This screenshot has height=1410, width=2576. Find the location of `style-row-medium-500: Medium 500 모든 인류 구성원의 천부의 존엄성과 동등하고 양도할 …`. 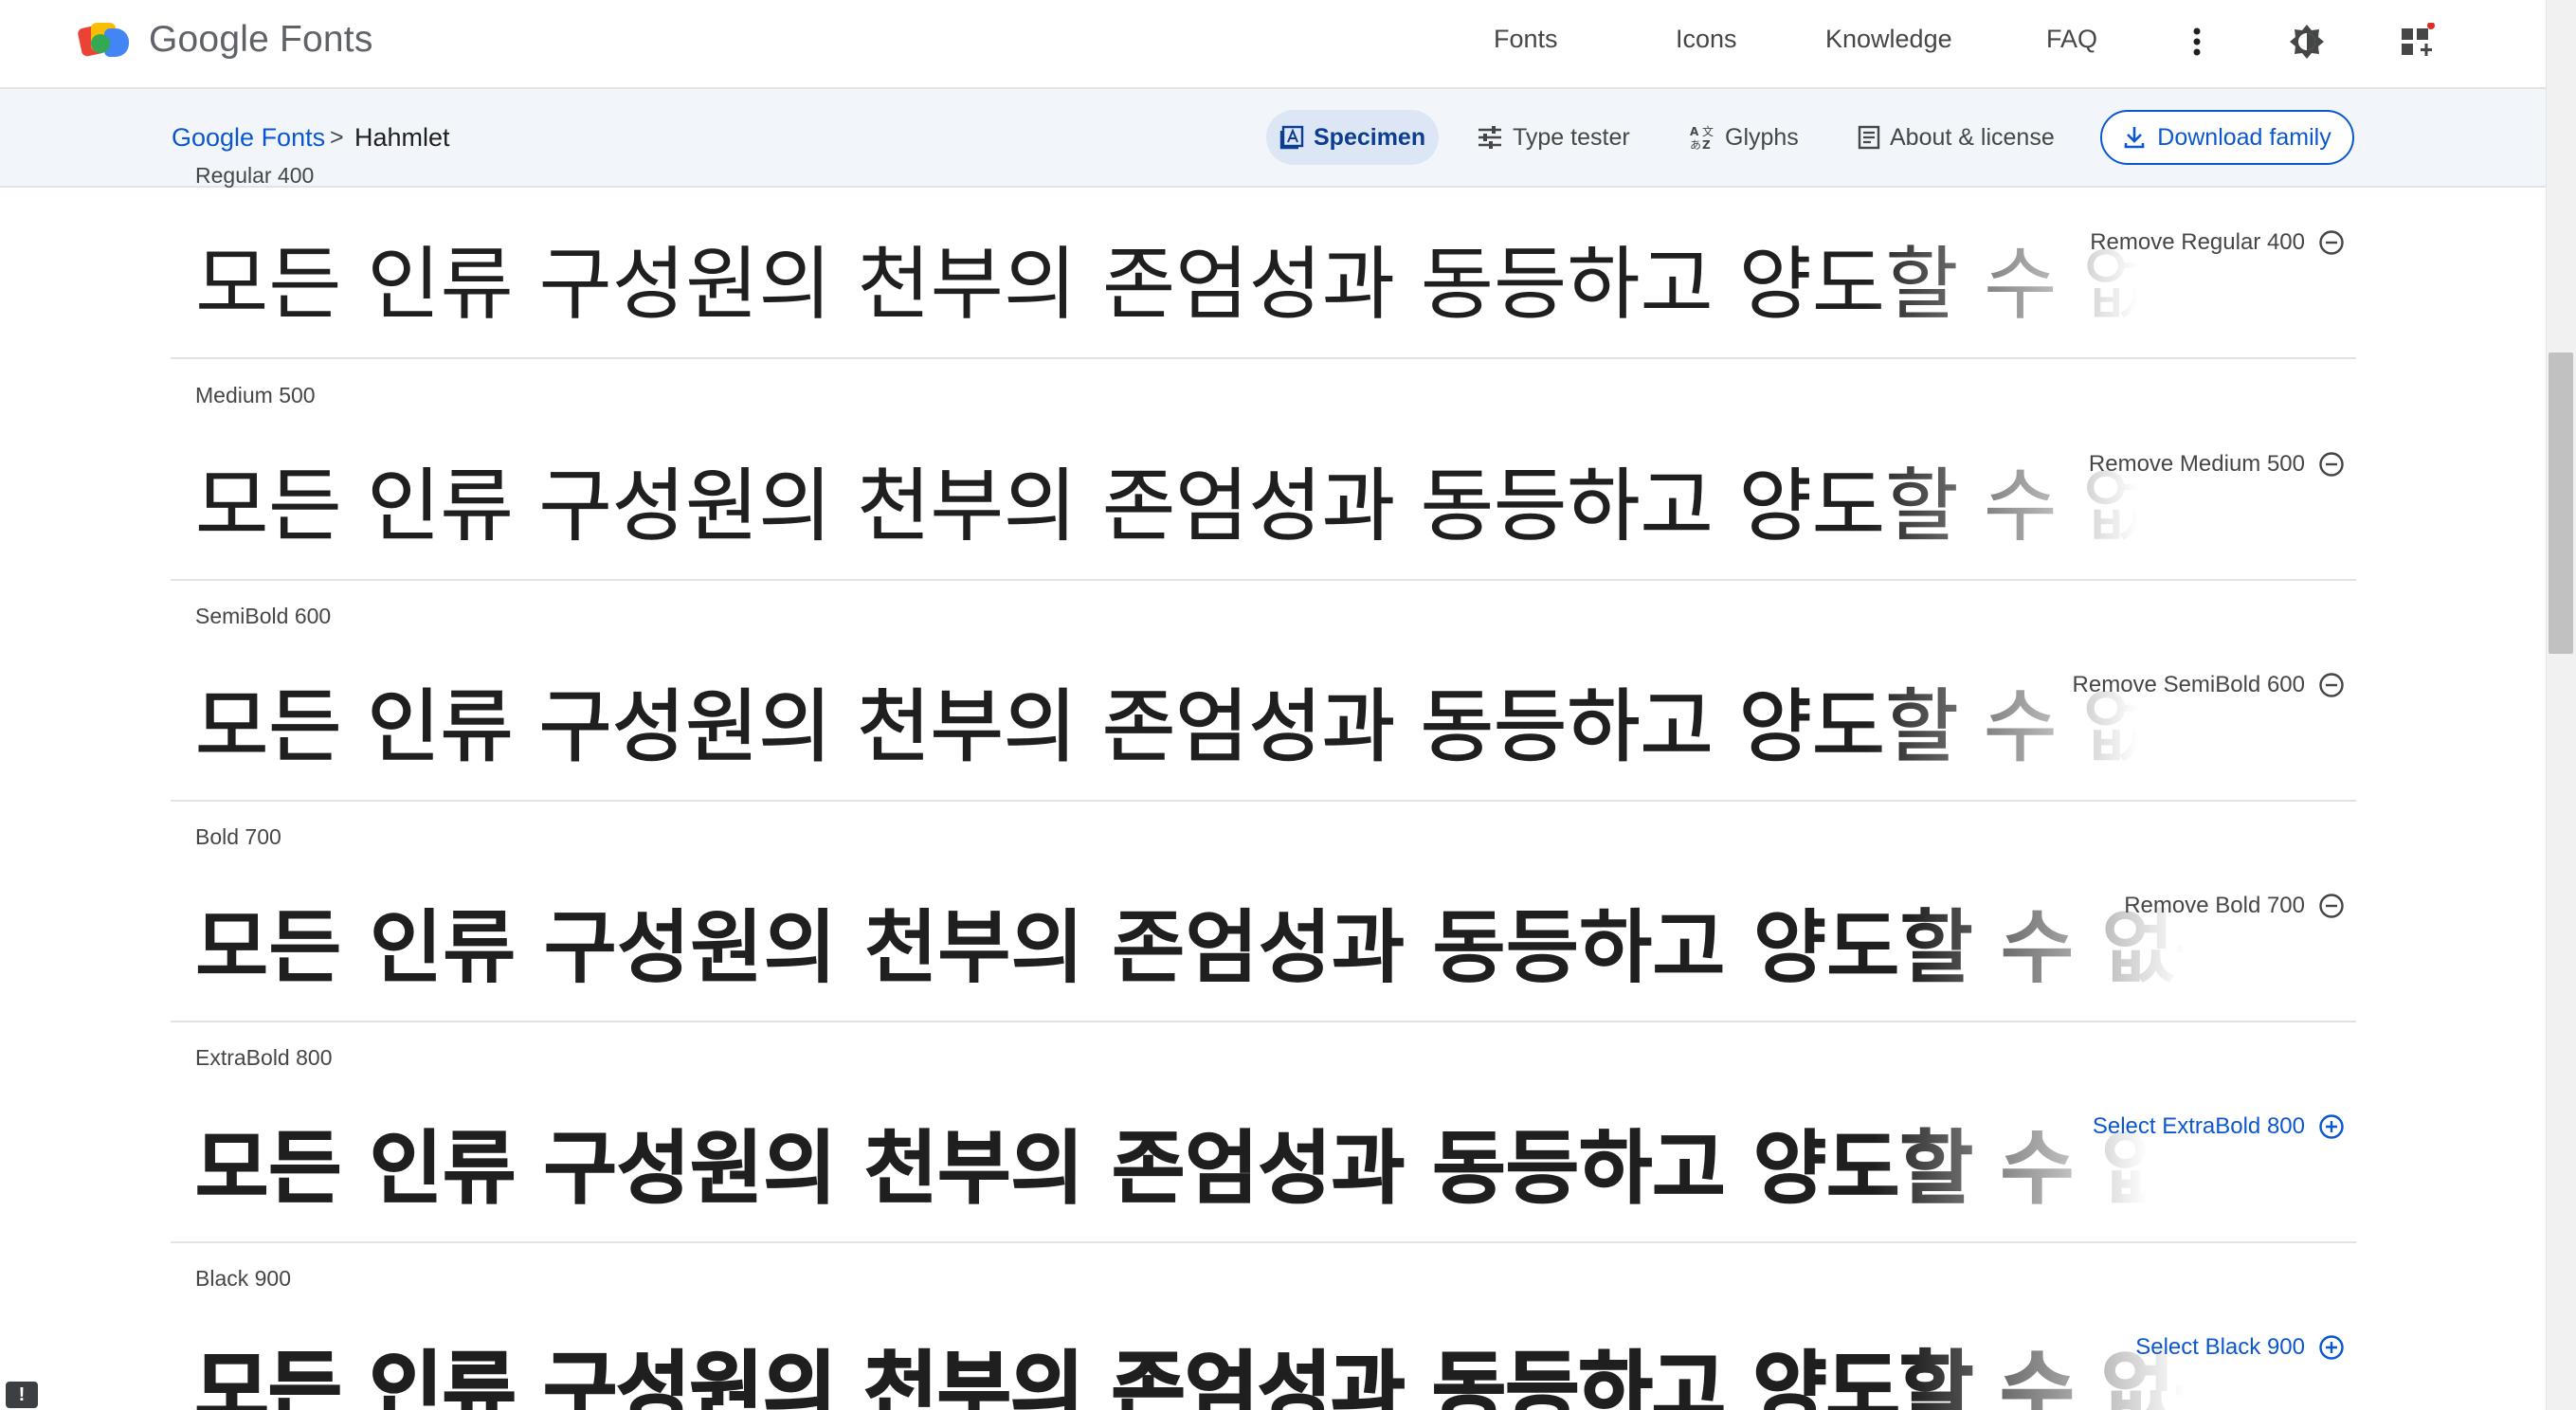

style-row-medium-500: Medium 500 모든 인류 구성원의 천부의 존엄성과 동등하고 양도할 … is located at coordinates (1263, 470).